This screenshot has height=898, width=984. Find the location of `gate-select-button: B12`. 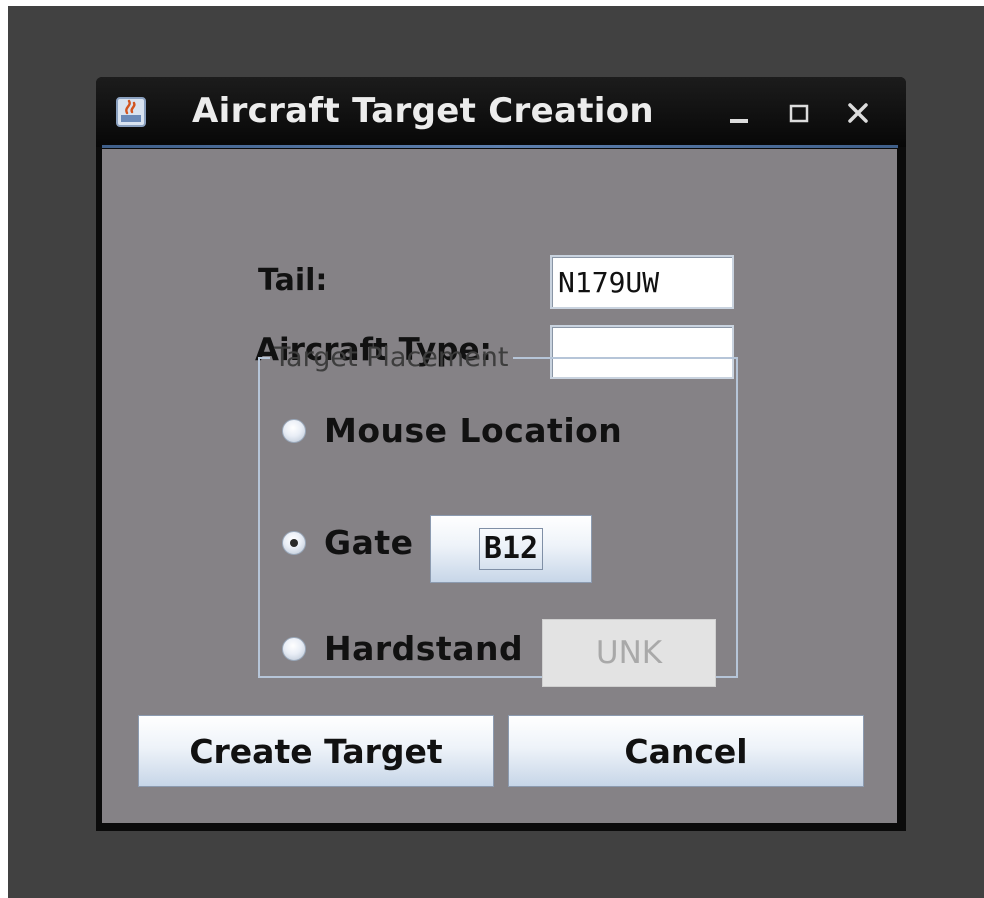

gate-select-button: B12 is located at coordinates (511, 549).